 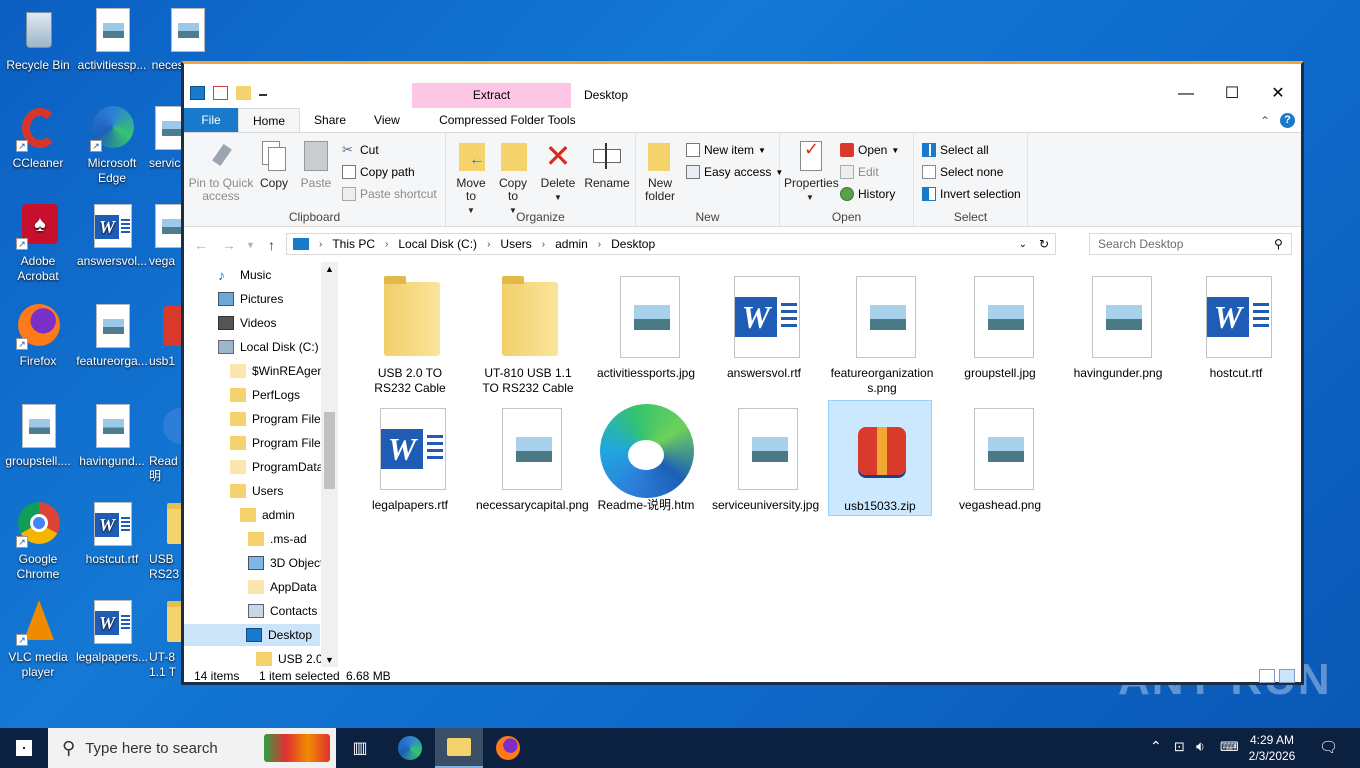 I want to click on breadcrumb-this-pc: This PC, so click(x=353, y=244).